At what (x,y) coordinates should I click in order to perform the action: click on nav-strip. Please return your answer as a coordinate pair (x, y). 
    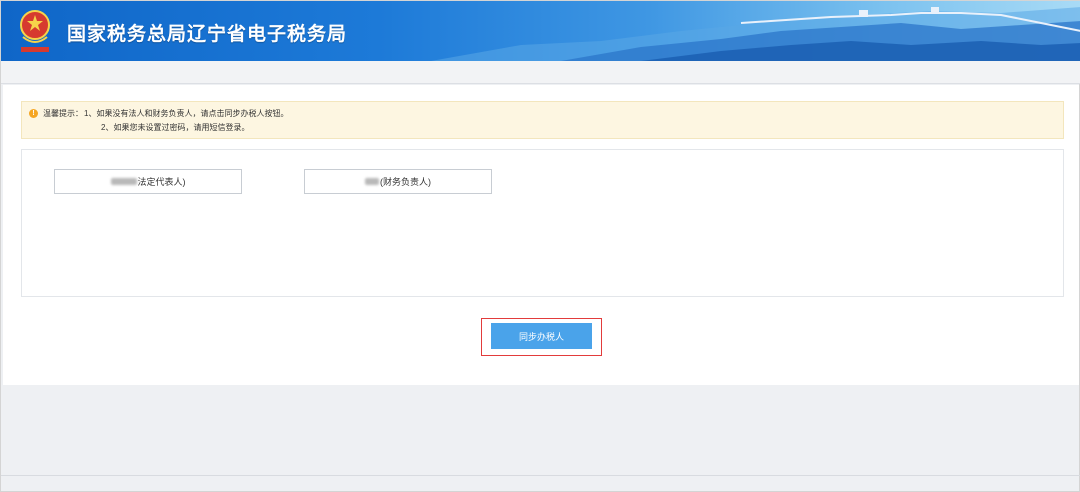
    Looking at the image, I should click on (540, 72).